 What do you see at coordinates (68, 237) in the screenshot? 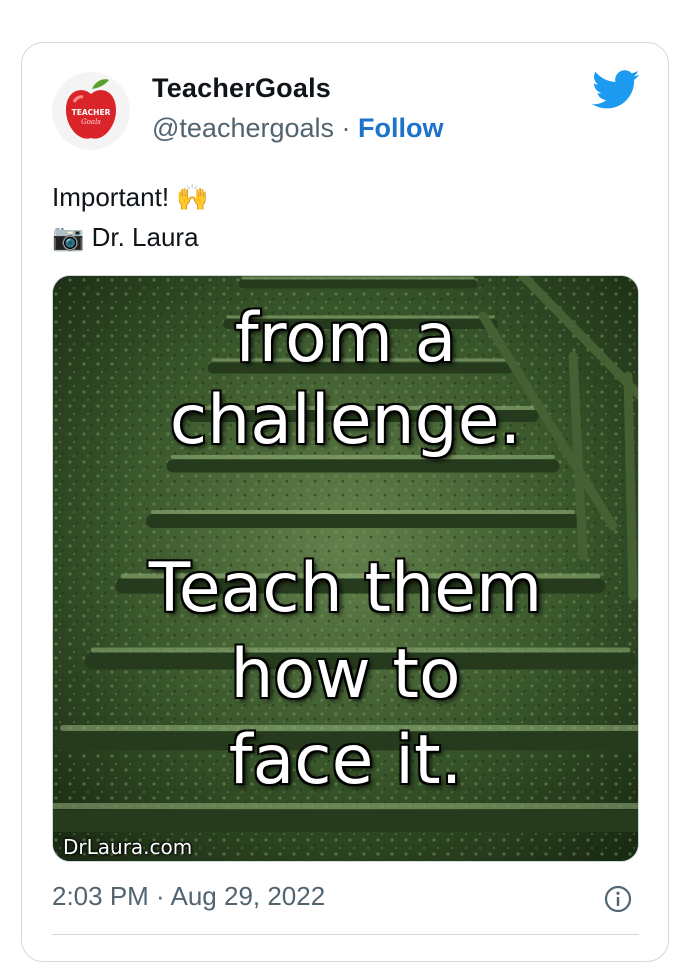
I see `camera-icon: 📷` at bounding box center [68, 237].